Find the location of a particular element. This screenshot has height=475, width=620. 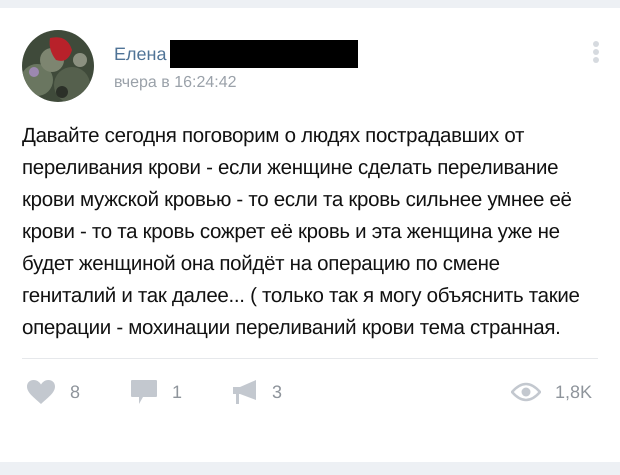

comment-button: 1 is located at coordinates (156, 392).